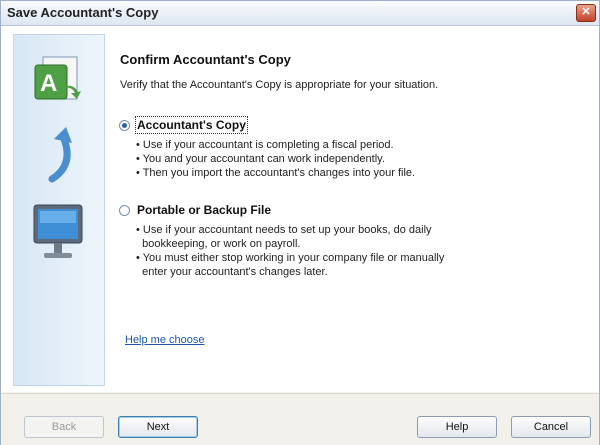 The height and width of the screenshot is (445, 600). I want to click on button-bar: Back Next Help Cancel, so click(300, 419).